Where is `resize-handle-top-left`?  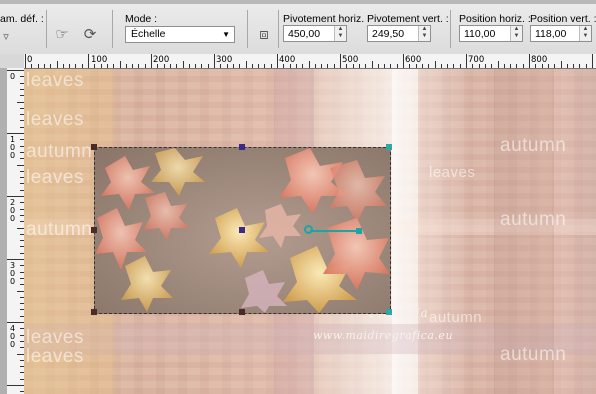 resize-handle-top-left is located at coordinates (94, 147).